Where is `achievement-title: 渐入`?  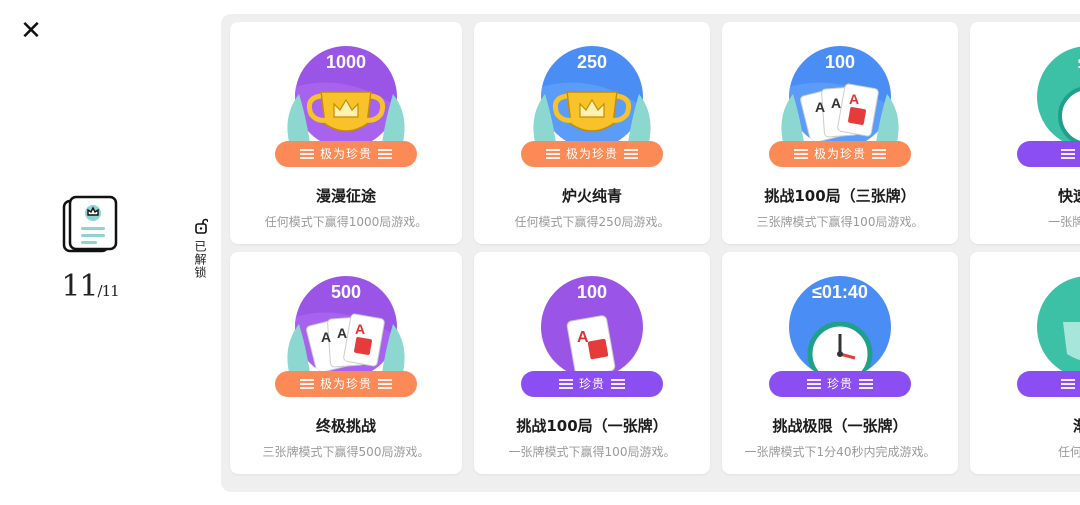 achievement-title: 渐入 is located at coordinates (1025, 425).